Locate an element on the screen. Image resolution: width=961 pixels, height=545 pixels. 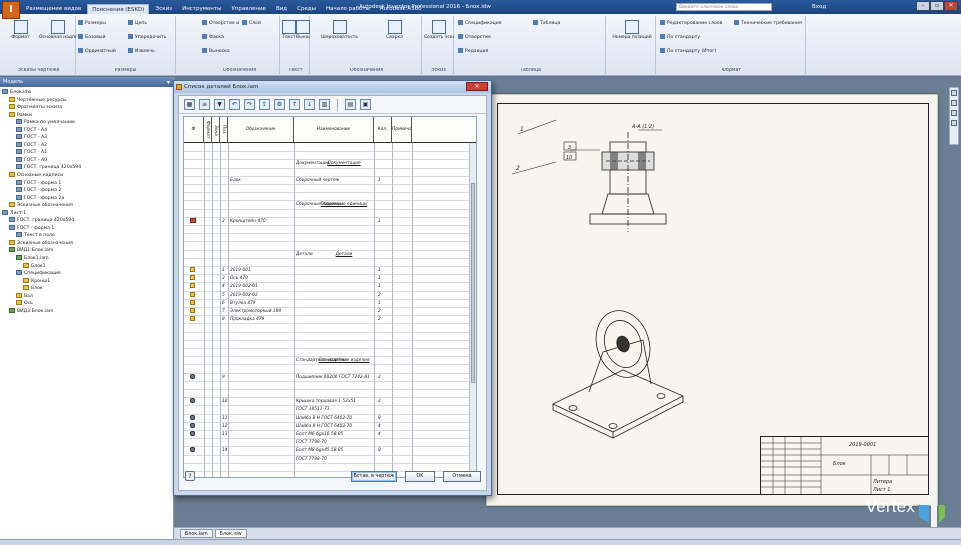
ribbon-button: Фаска is located at coordinates (221, 37).